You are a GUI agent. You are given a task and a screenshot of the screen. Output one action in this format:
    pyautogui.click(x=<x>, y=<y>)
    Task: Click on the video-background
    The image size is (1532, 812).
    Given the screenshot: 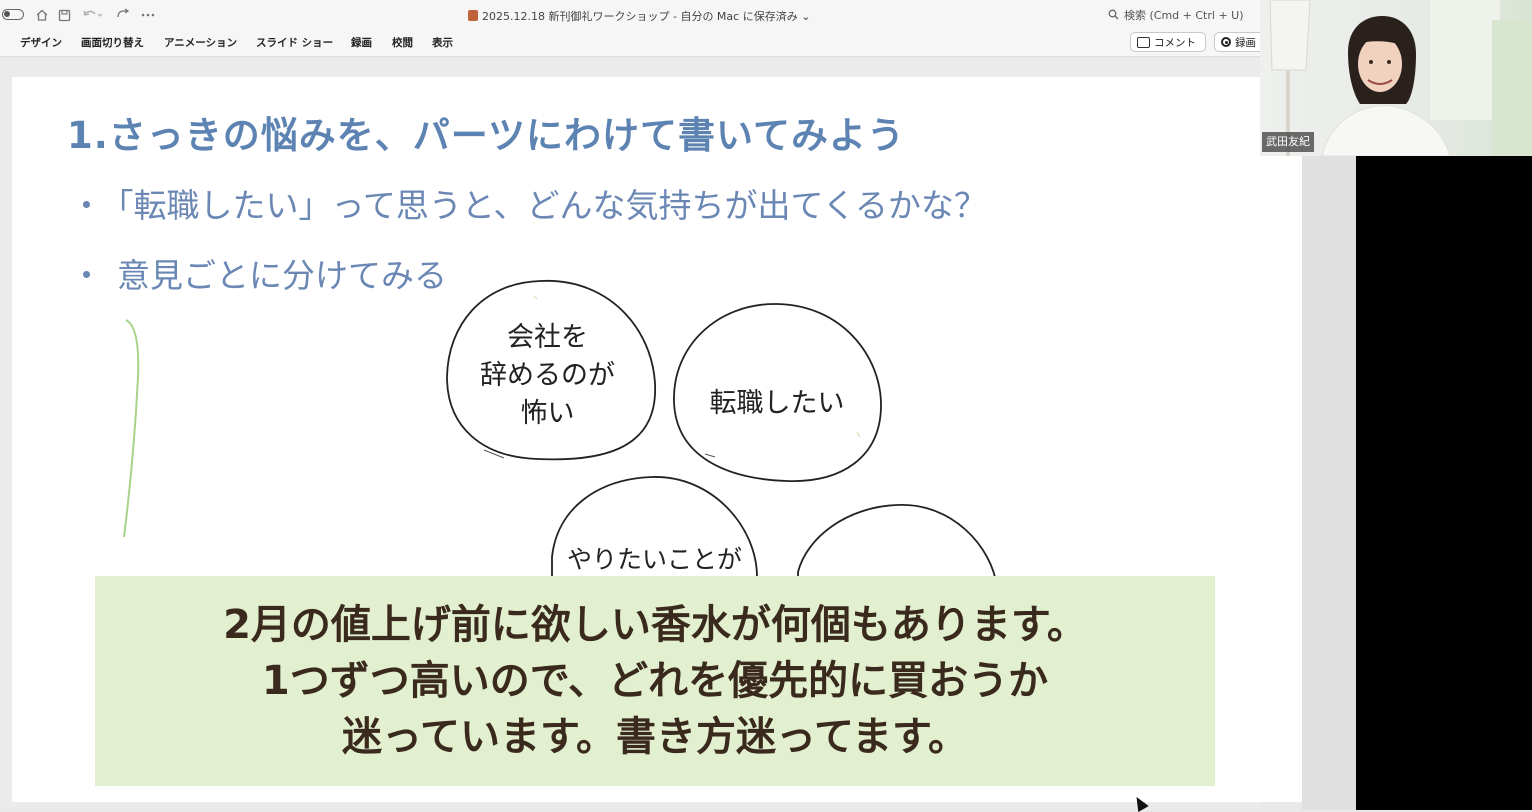 What is the action you would take?
    pyautogui.click(x=1444, y=483)
    